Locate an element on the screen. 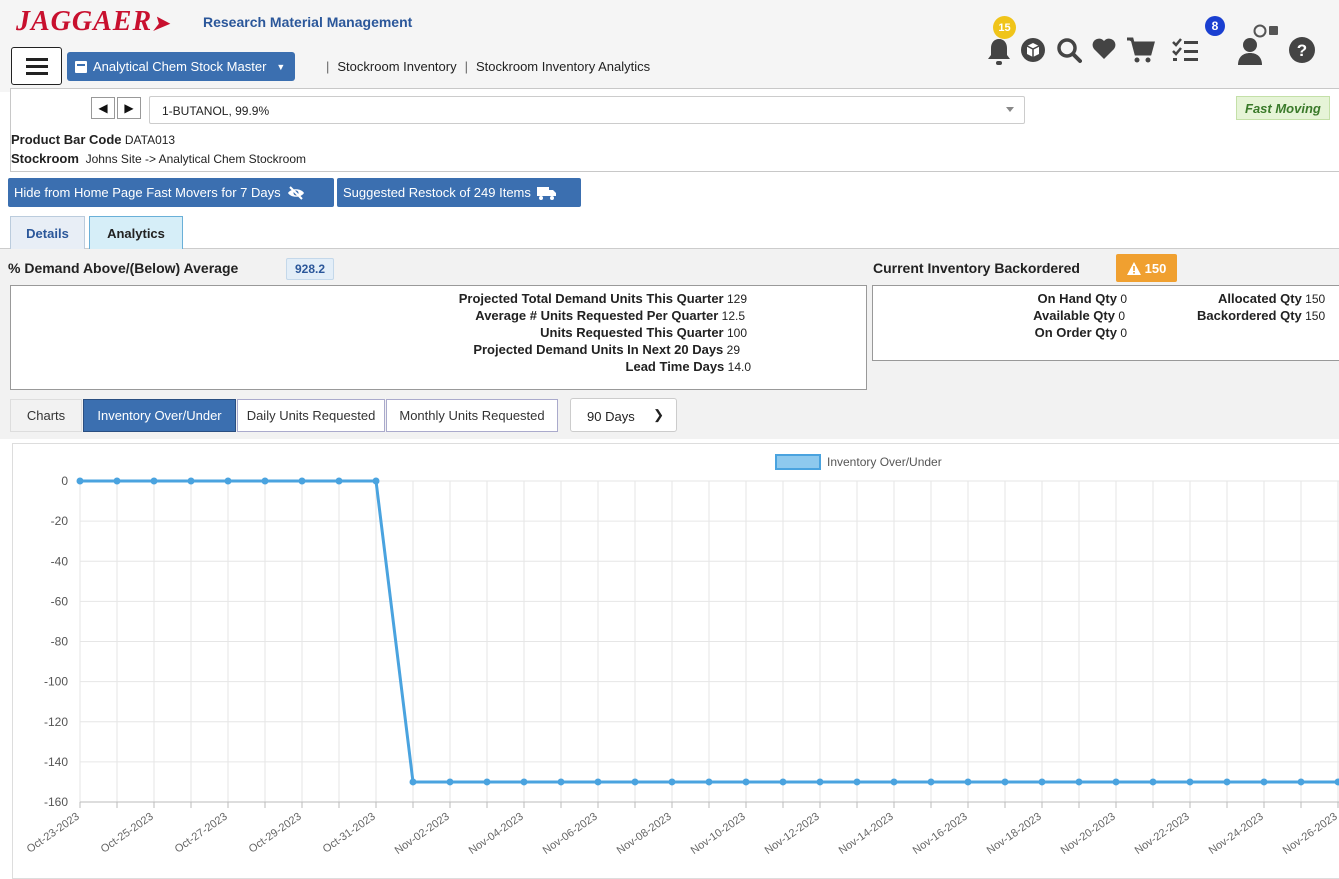 Image resolution: width=1339 pixels, height=879 pixels. x-tick-label: Nov-08-2023 is located at coordinates (644, 834).